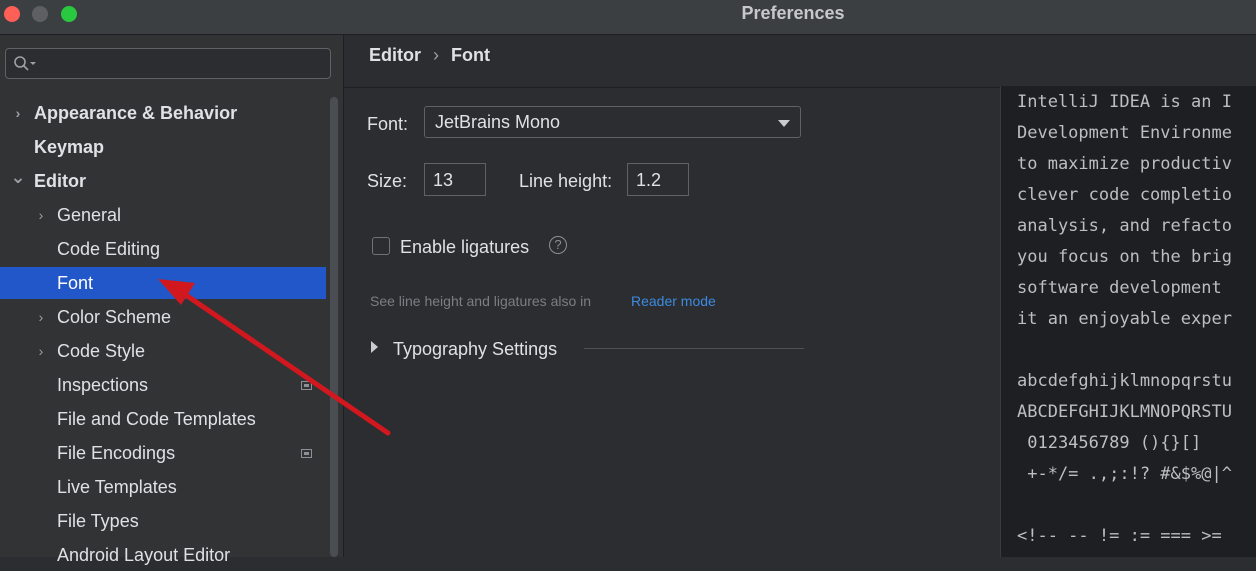  What do you see at coordinates (75, 283) in the screenshot?
I see `sidebar-item-label: Font` at bounding box center [75, 283].